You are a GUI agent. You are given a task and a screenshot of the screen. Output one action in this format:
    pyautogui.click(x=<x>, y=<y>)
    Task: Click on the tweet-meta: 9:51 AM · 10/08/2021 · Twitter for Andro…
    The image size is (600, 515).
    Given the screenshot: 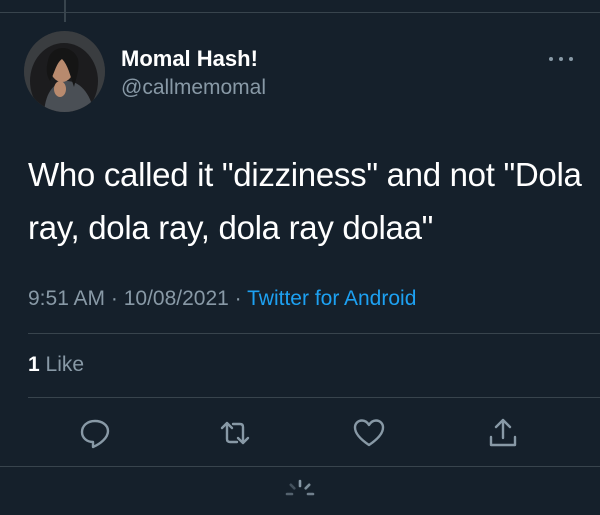 What is the action you would take?
    pyautogui.click(x=222, y=299)
    